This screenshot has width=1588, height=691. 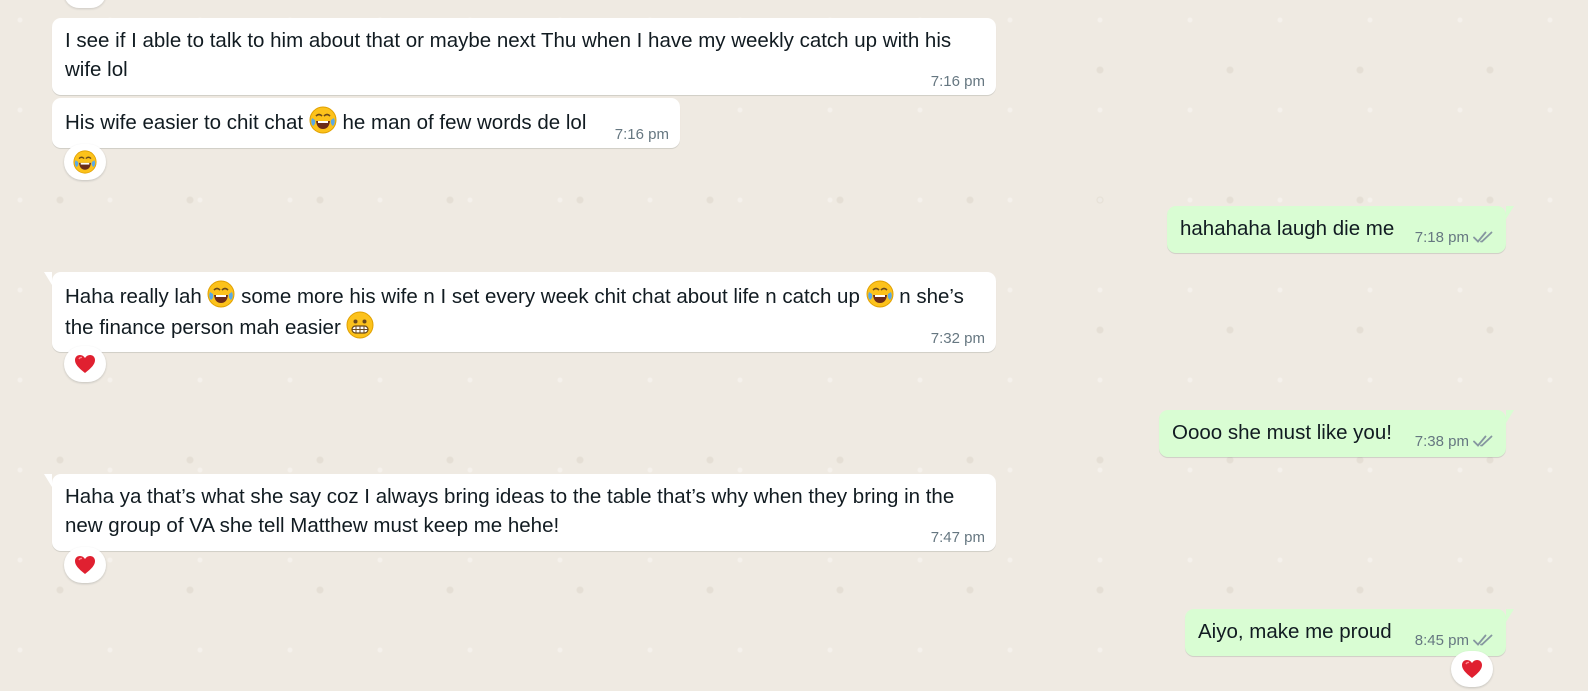 I want to click on message-text: hahahaha laugh die me, so click(x=1287, y=228).